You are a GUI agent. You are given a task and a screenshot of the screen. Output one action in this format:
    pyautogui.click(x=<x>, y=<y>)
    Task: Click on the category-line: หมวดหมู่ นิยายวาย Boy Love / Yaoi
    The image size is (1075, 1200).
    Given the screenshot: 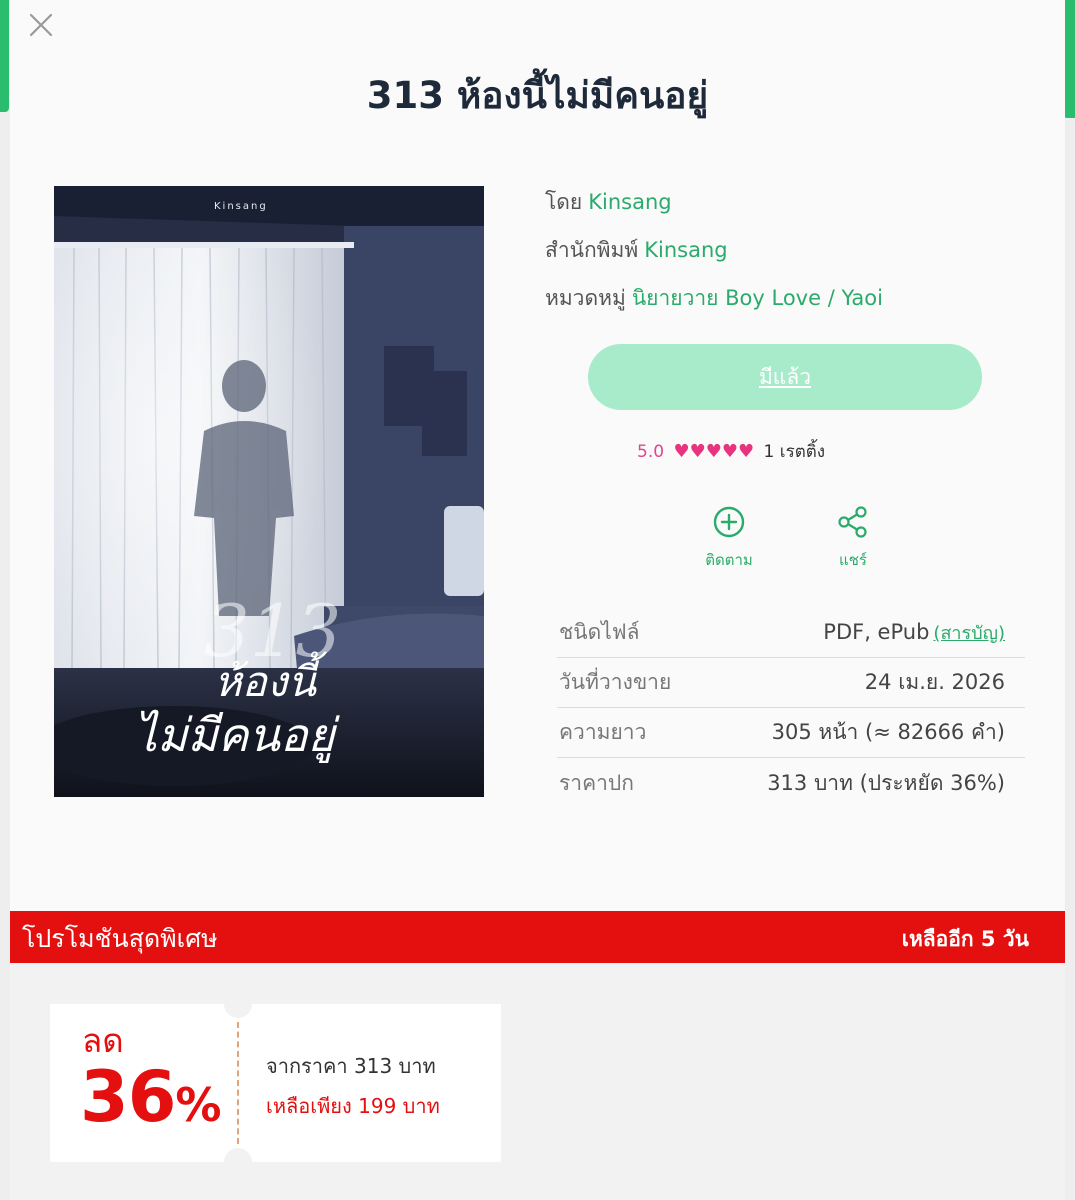 What is the action you would take?
    pyautogui.click(x=785, y=296)
    